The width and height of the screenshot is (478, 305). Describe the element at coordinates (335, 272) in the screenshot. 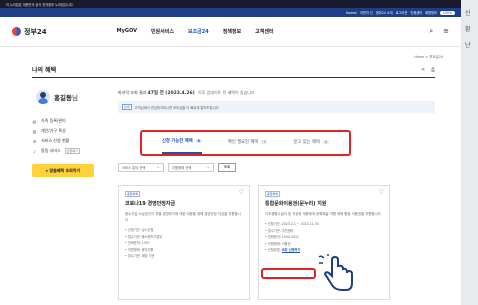

I see `hand-pointer-icon` at that location.